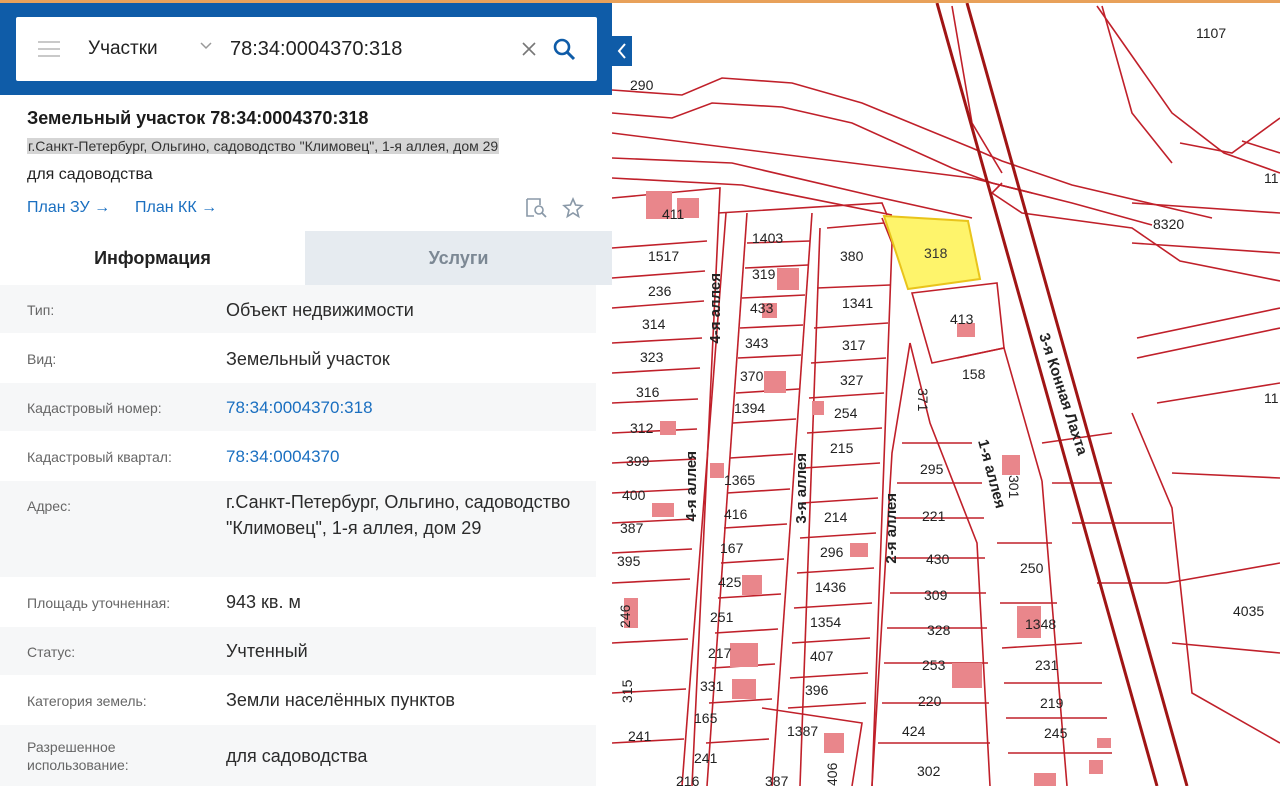 This screenshot has width=1280, height=786. I want to click on info-tabs: Информация Услуги, so click(306, 258).